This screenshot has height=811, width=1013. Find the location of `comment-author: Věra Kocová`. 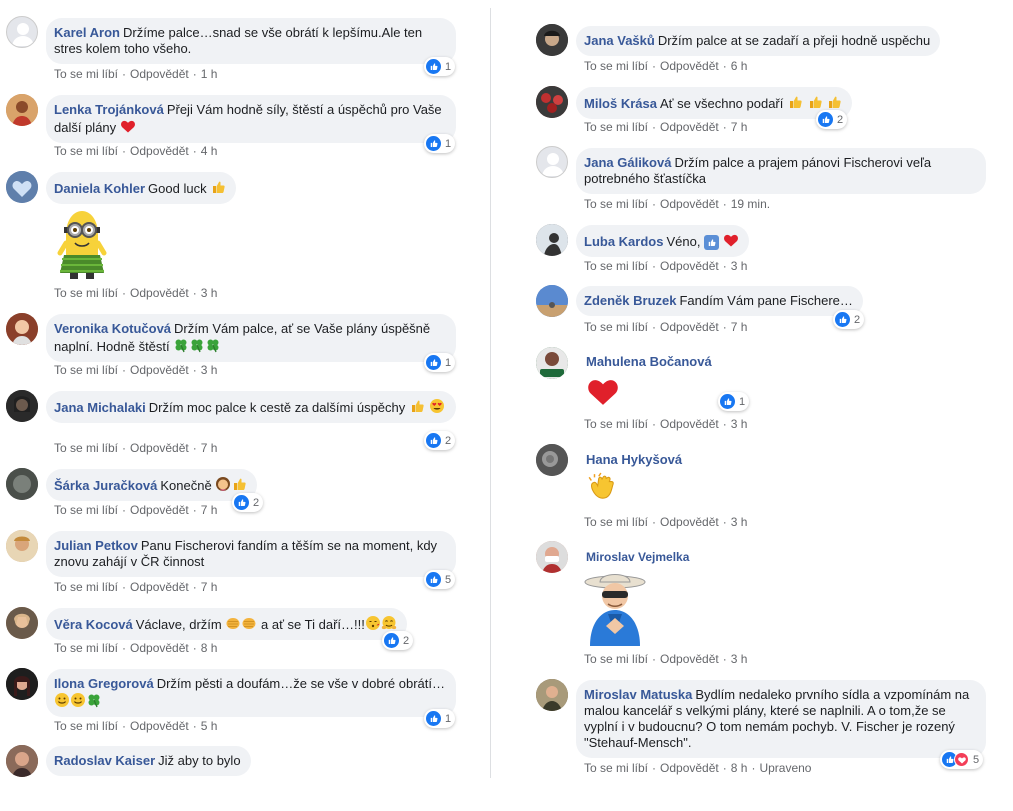

comment-author: Věra Kocová is located at coordinates (93, 624).